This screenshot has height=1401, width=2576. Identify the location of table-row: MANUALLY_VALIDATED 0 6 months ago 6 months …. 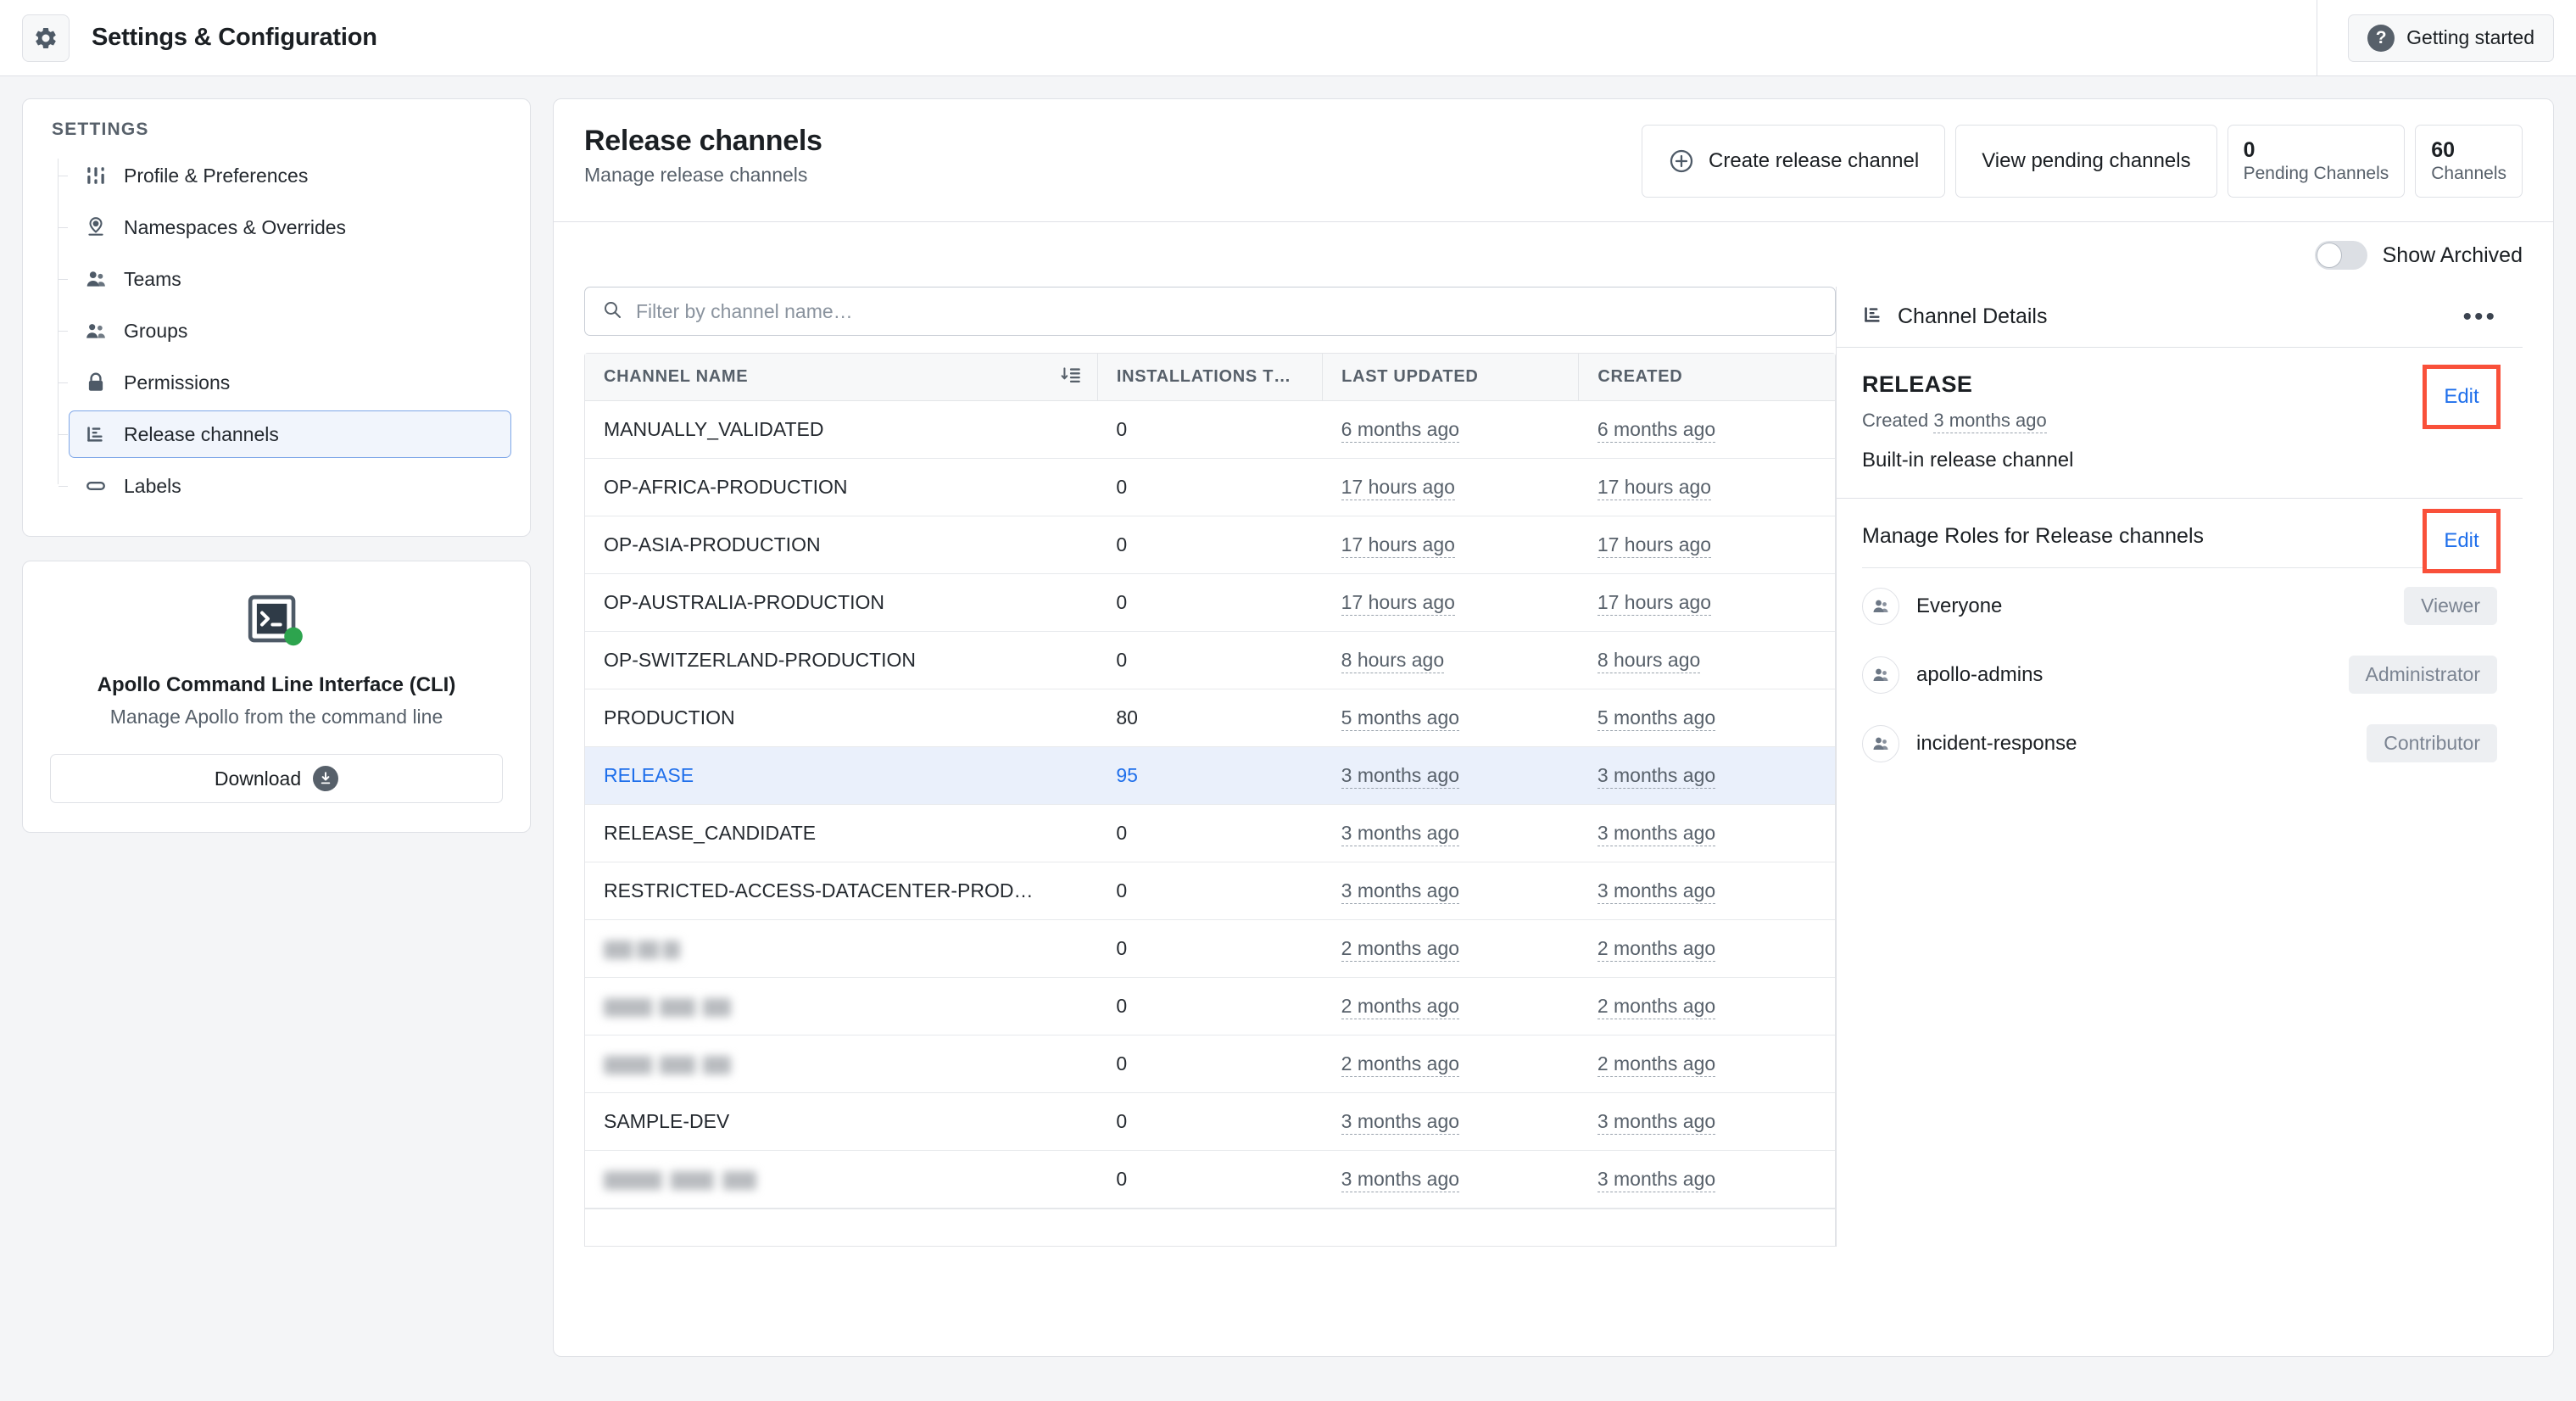
(1210, 430).